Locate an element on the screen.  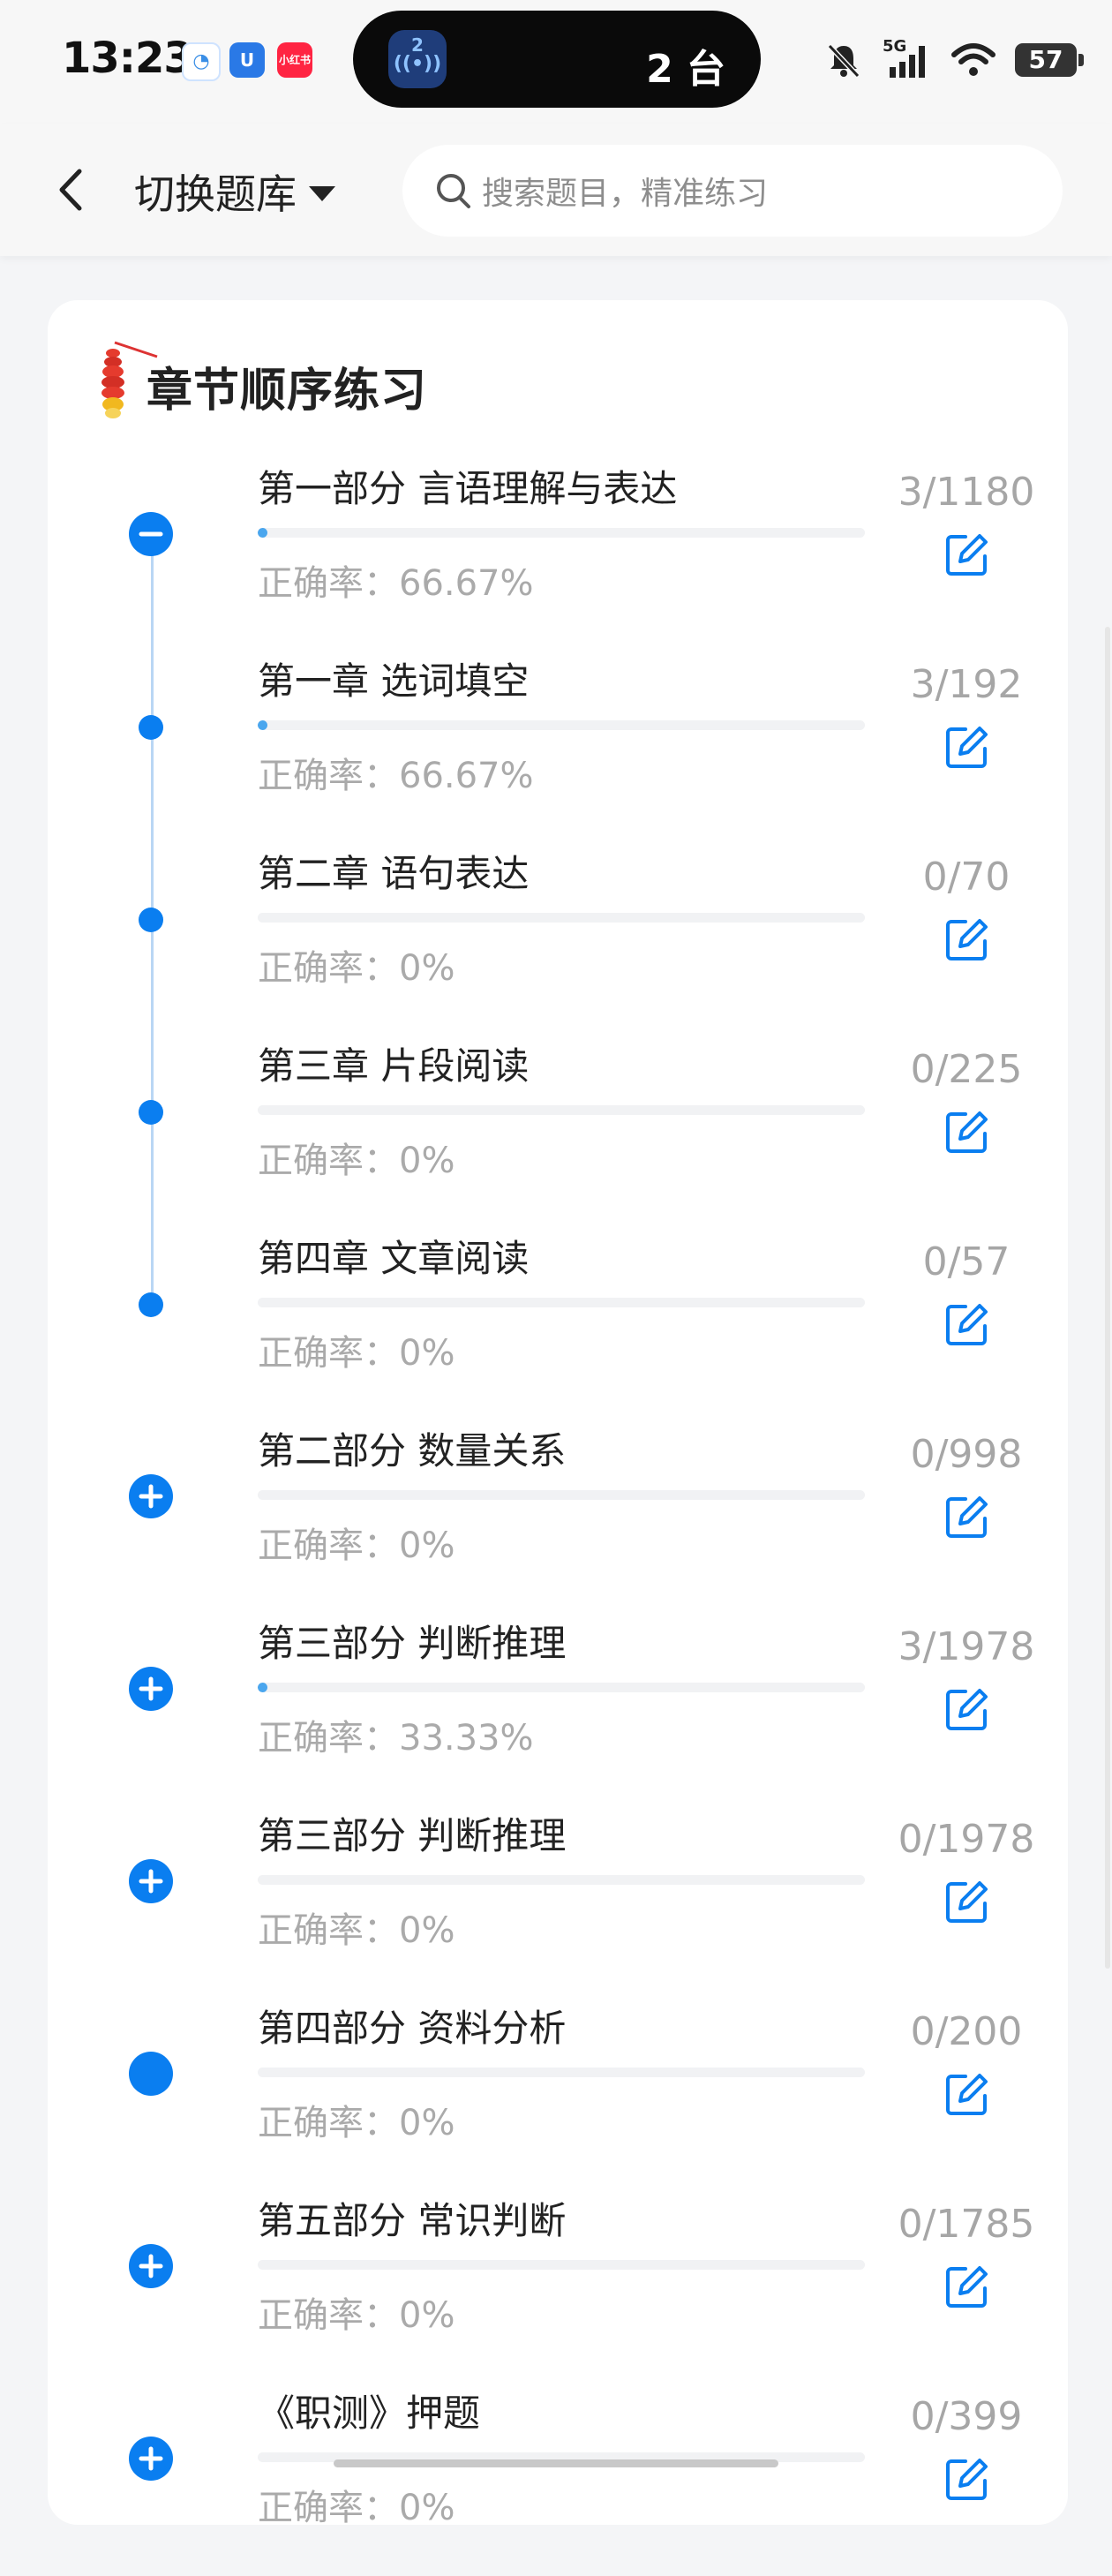
switch-bank-label: 切换题库 is located at coordinates (215, 194).